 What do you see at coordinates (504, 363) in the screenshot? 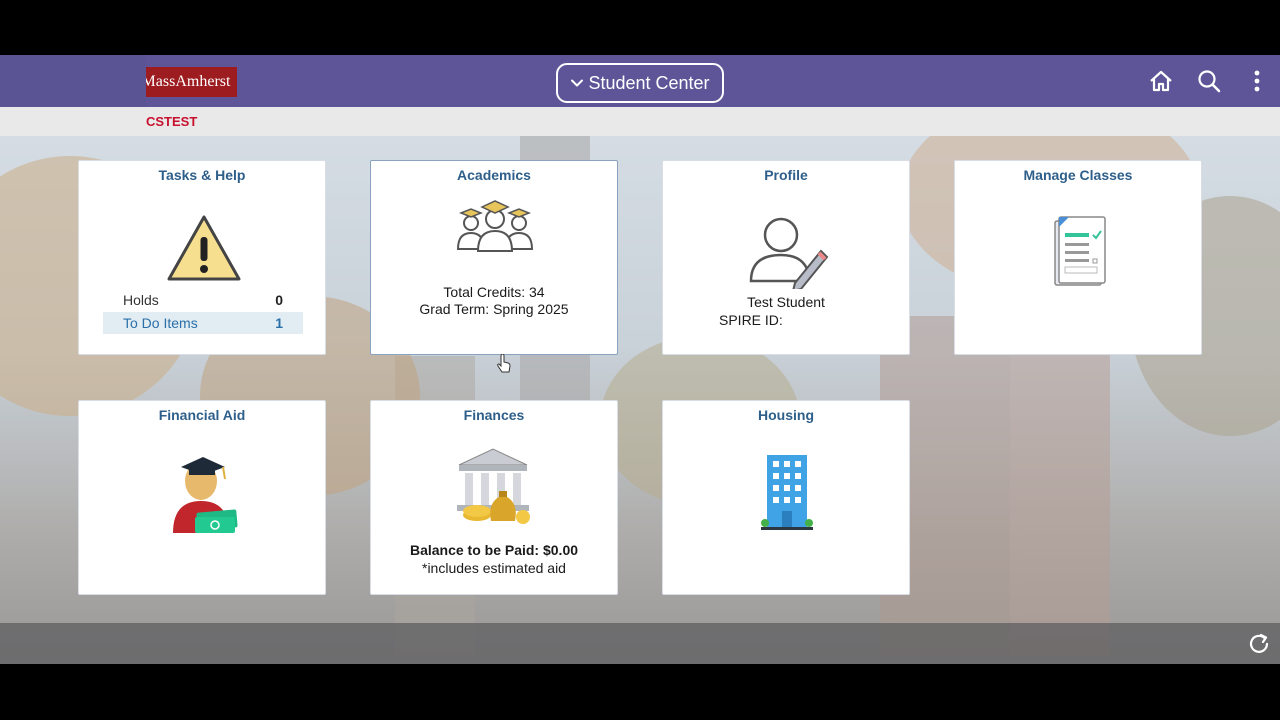
I see `hand-cursor-icon` at bounding box center [504, 363].